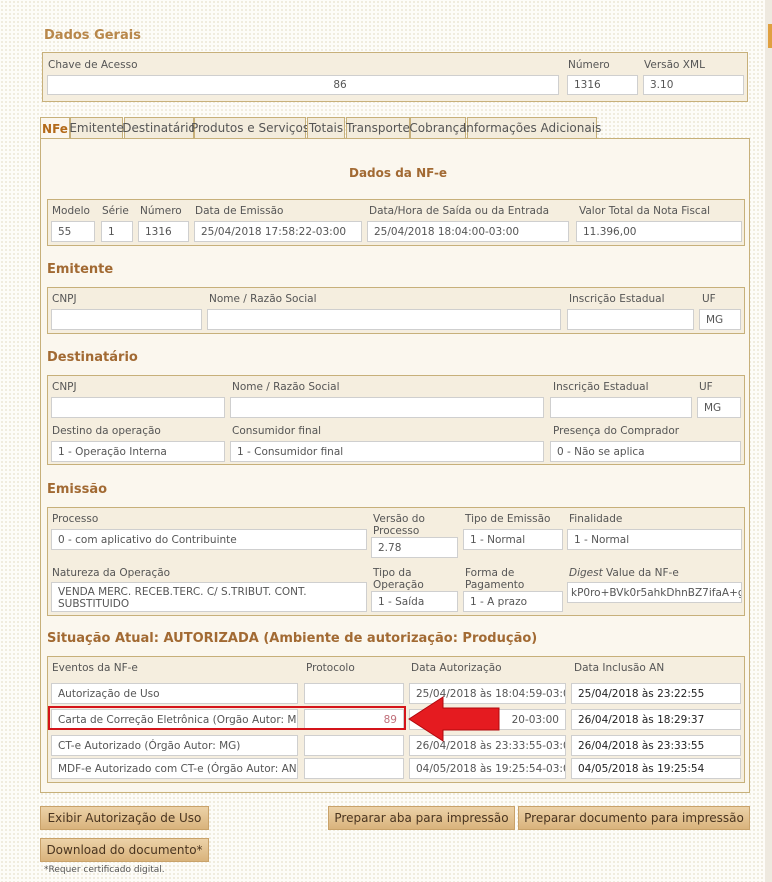 Image resolution: width=772 pixels, height=882 pixels. Describe the element at coordinates (414, 547) in the screenshot. I see `versao-processo-field: 2.78` at that location.